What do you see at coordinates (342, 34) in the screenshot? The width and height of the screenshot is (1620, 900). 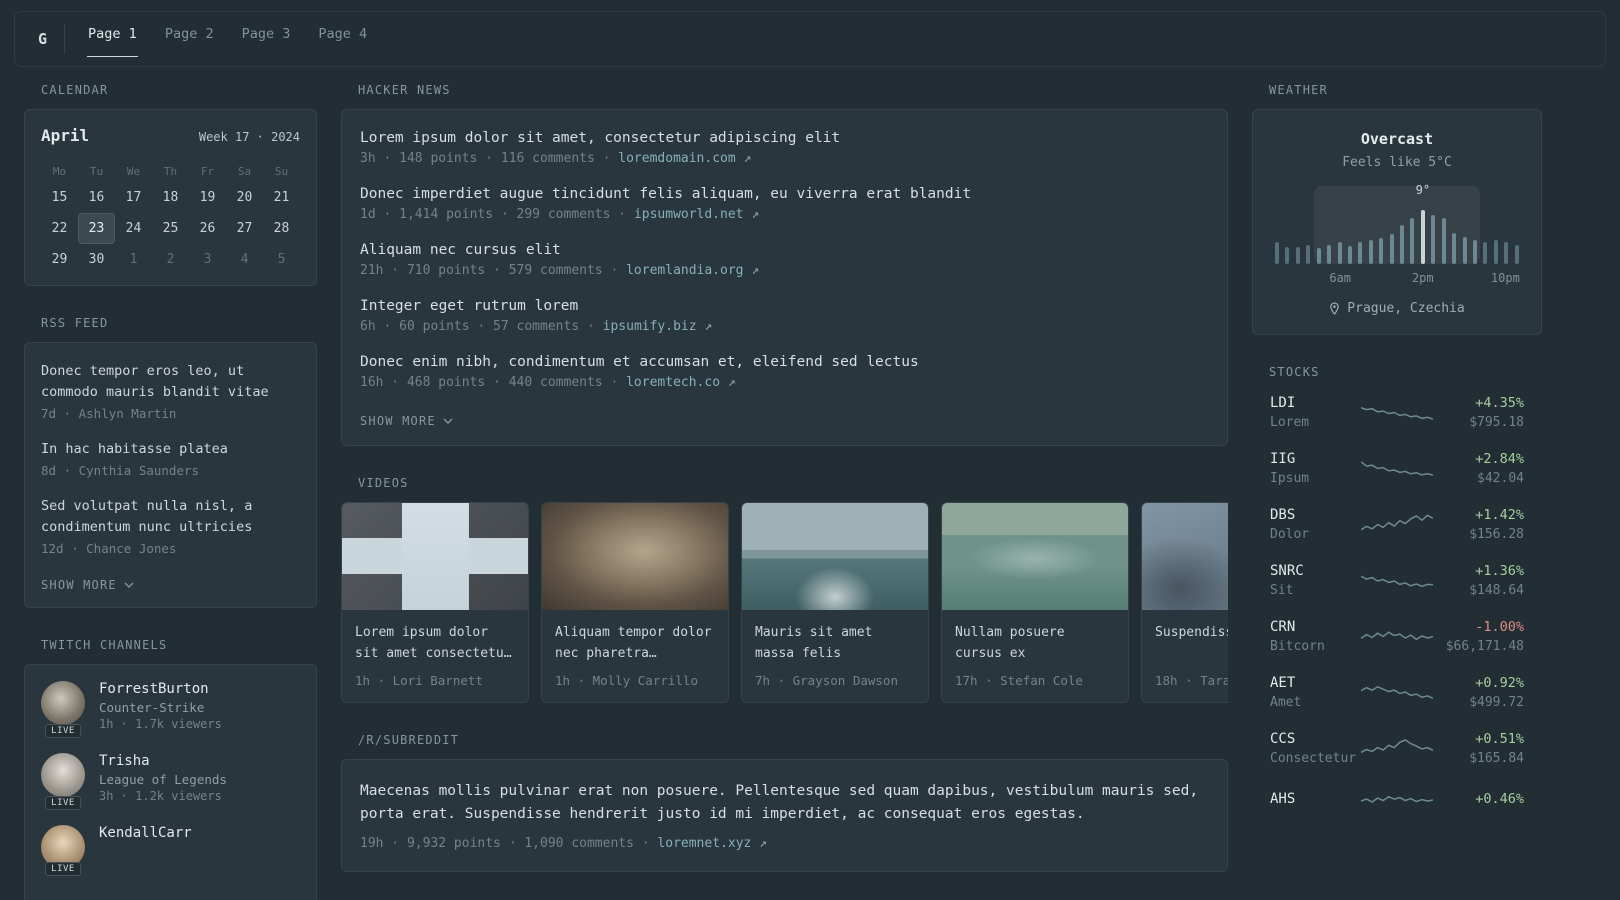 I see `page-tab: Page 4` at bounding box center [342, 34].